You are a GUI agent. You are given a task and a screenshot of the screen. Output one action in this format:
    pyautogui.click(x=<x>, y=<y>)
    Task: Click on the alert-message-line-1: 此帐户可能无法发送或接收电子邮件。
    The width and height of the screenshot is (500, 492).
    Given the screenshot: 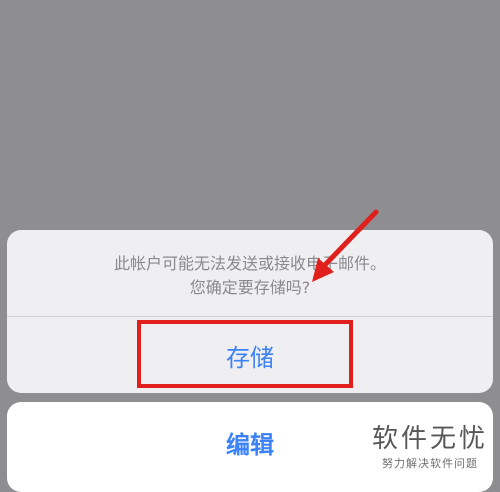 What is the action you would take?
    pyautogui.click(x=249, y=263)
    